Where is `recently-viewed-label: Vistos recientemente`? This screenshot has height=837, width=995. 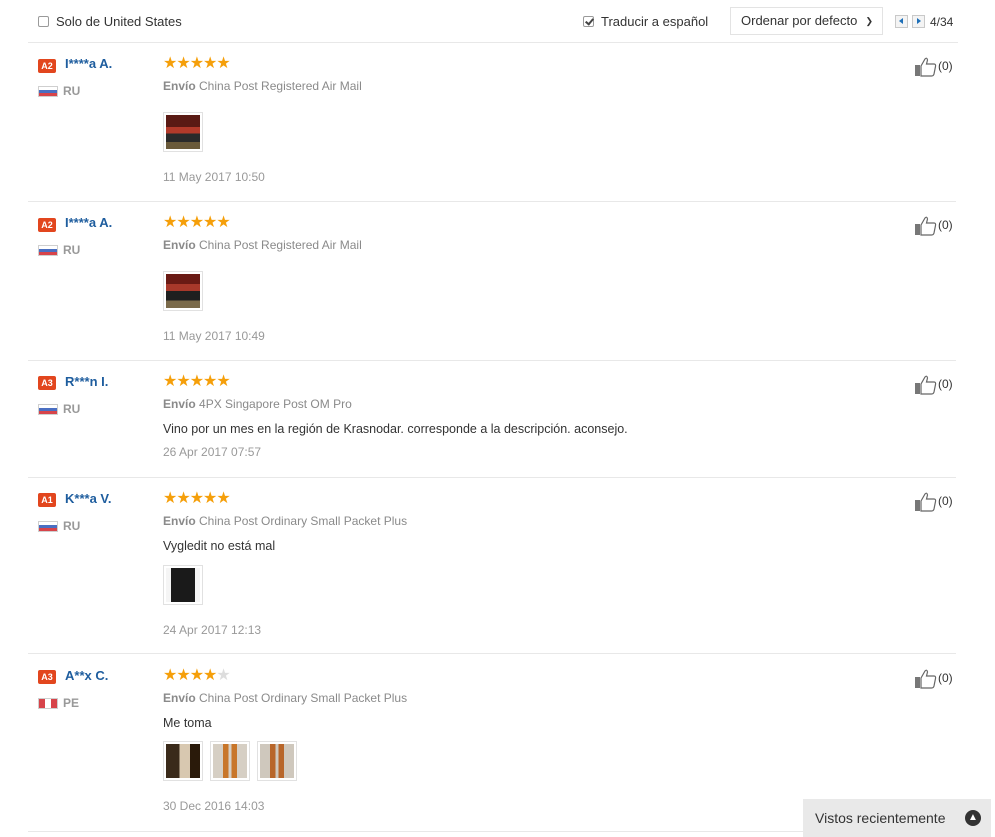
recently-viewed-label: Vistos recientemente is located at coordinates (880, 818).